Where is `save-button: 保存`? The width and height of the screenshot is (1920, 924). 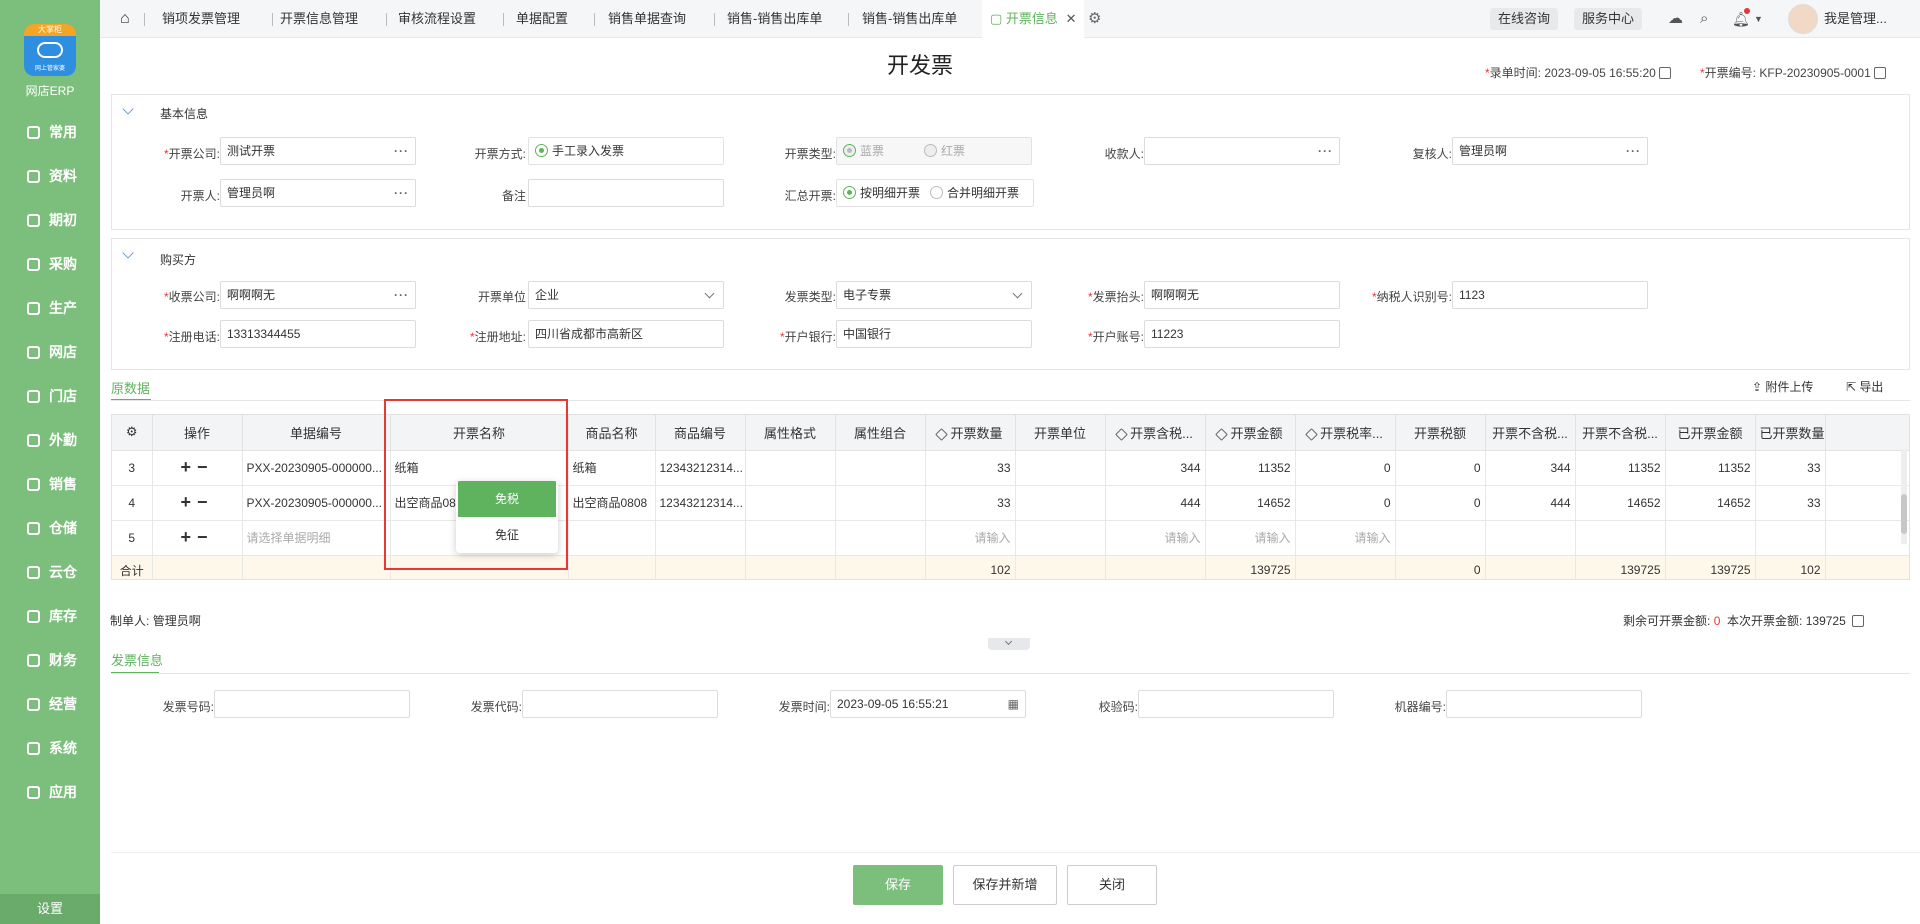 save-button: 保存 is located at coordinates (898, 885).